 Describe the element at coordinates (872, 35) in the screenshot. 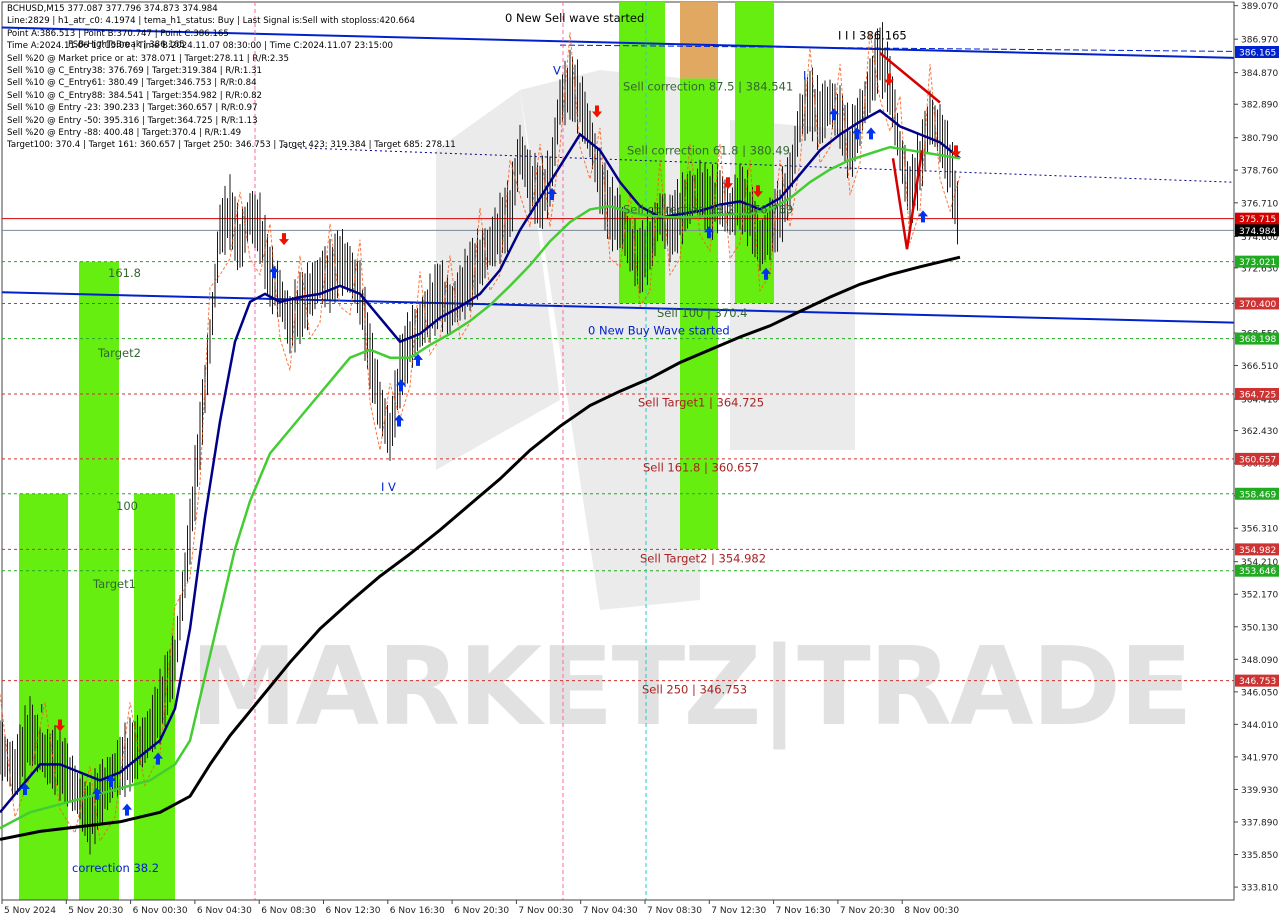

I see `annotation-label: I I I 386.165` at that location.